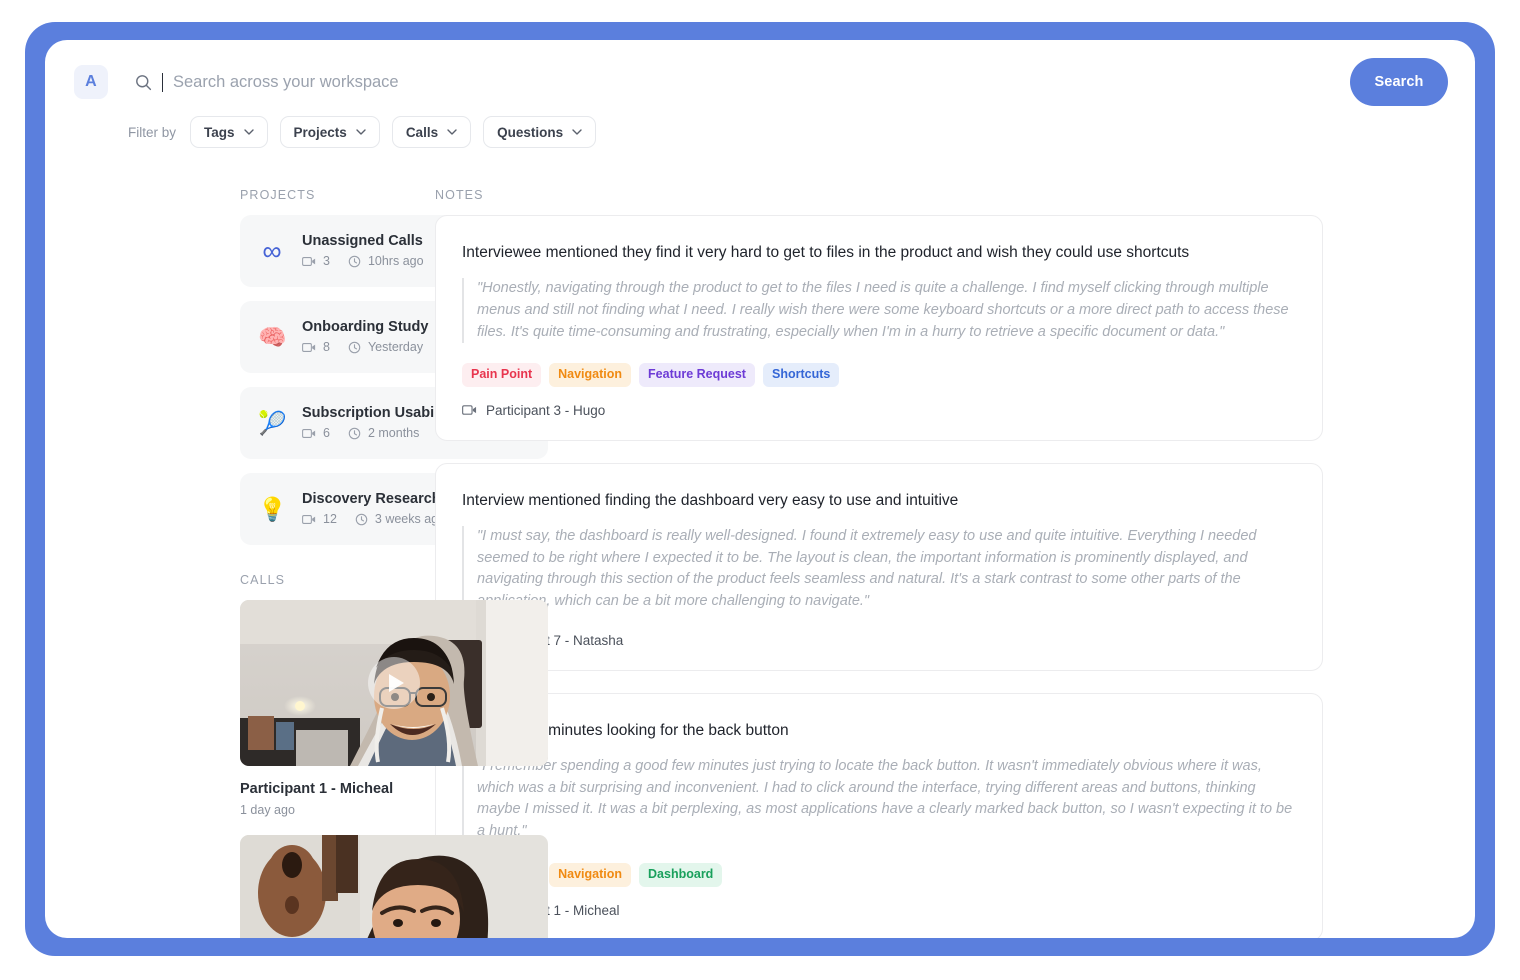 The image size is (1520, 980). I want to click on call-thumbnail-image, so click(394, 886).